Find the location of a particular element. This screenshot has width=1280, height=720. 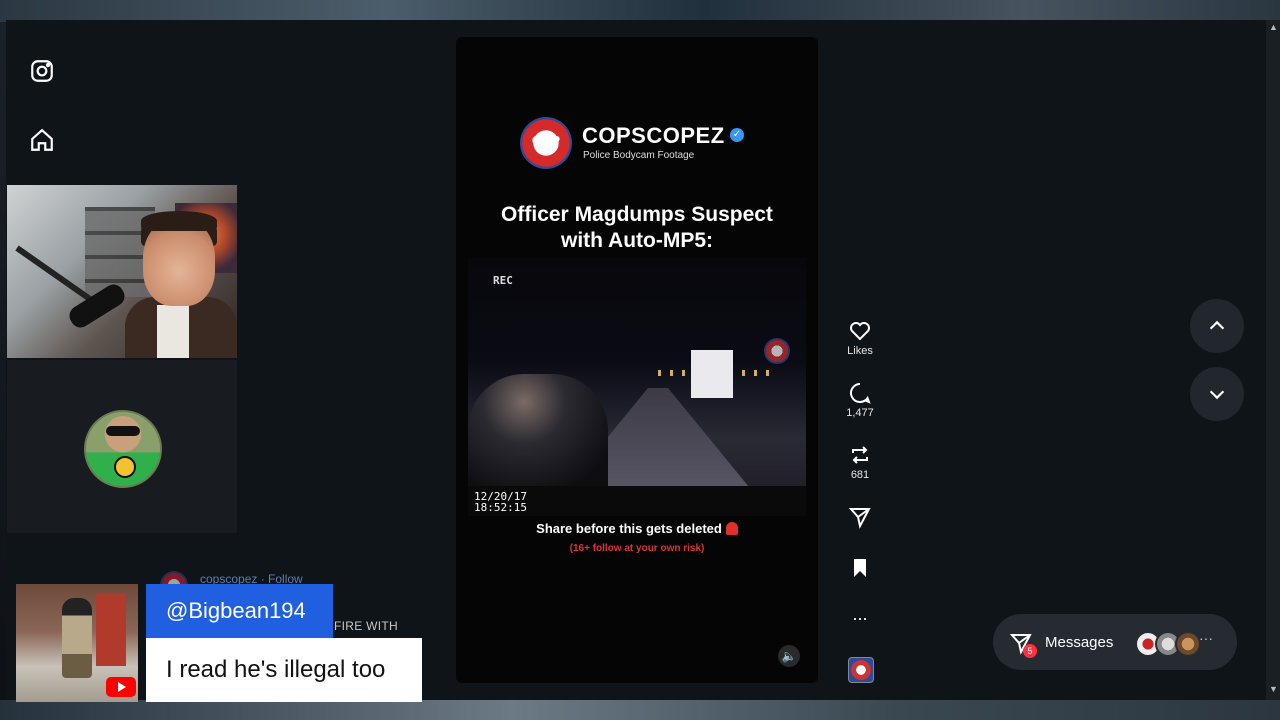

chevron-down-icon is located at coordinates (1217, 395).